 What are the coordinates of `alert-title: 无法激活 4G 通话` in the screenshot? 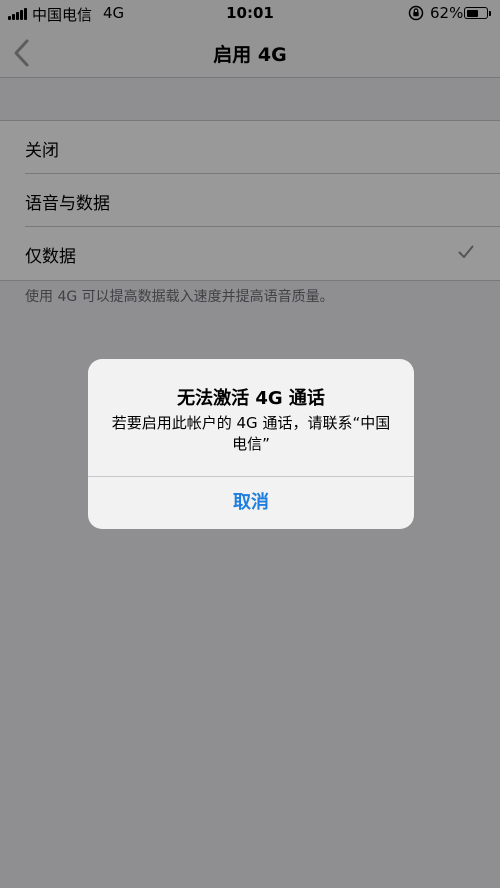 It's located at (251, 398).